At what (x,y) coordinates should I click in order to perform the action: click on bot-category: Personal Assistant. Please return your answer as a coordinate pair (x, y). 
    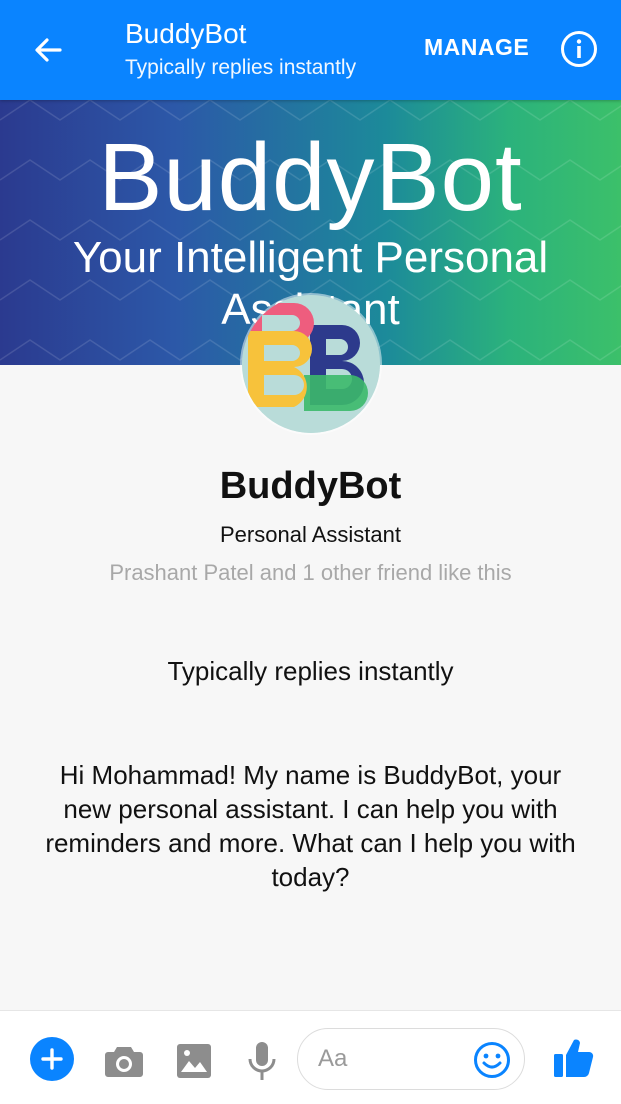
    Looking at the image, I should click on (310, 534).